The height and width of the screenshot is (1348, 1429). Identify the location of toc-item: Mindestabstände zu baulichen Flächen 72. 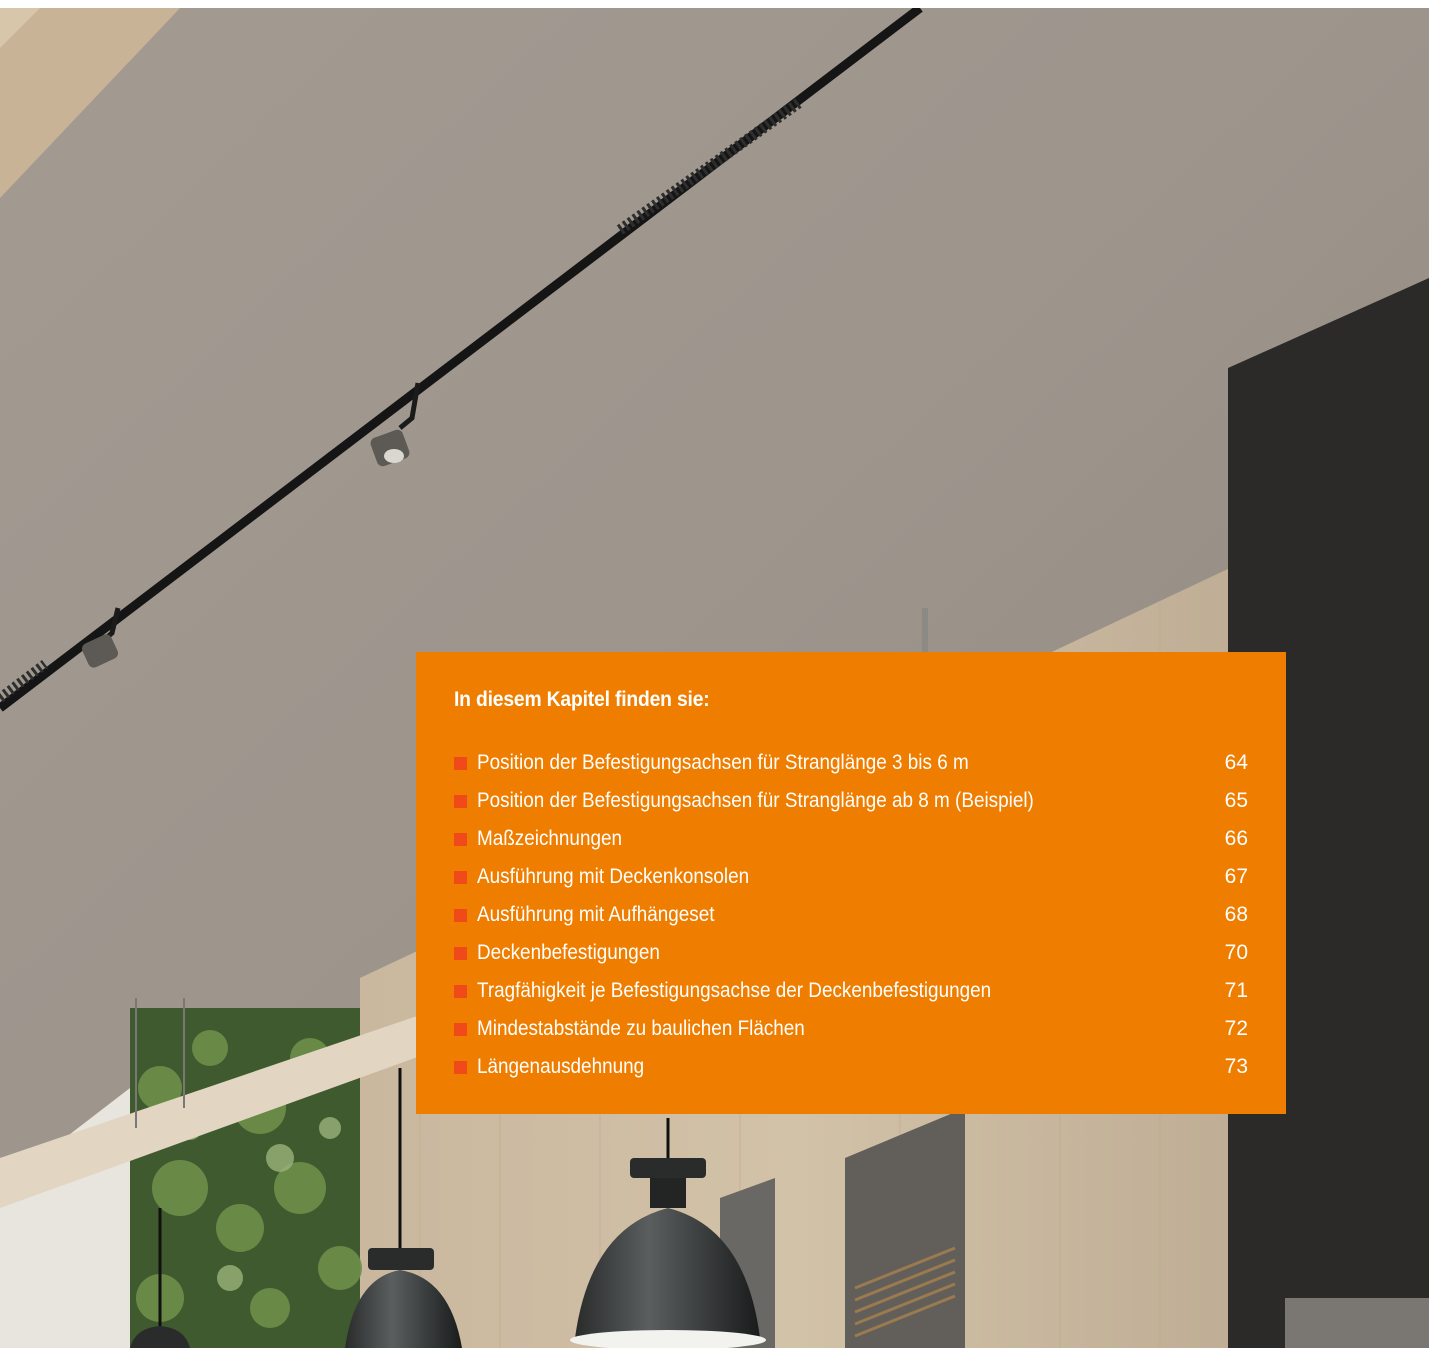
(851, 1029).